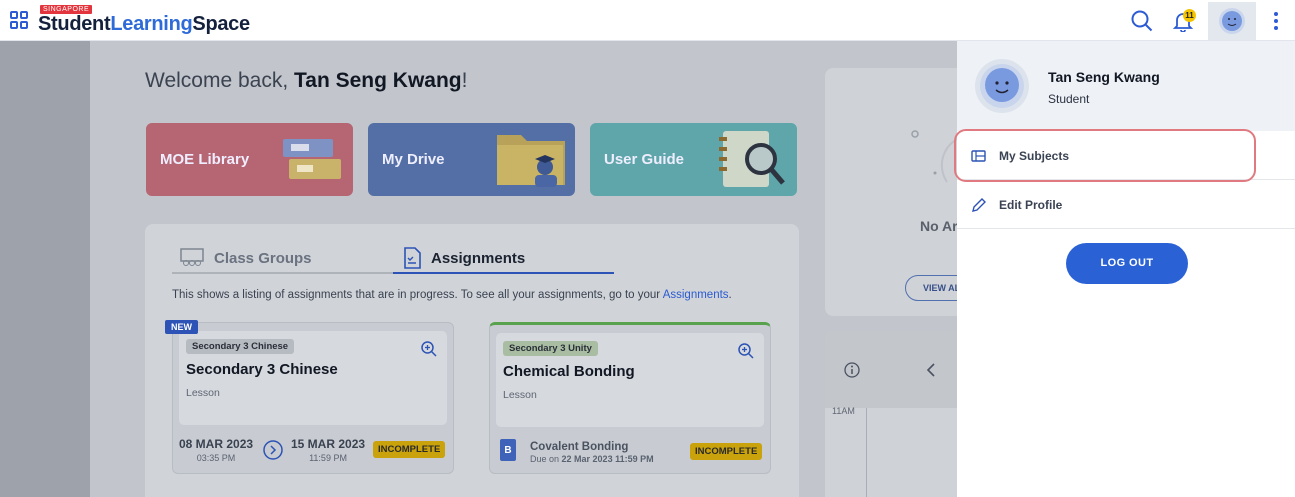 The width and height of the screenshot is (1295, 497). I want to click on empty-state-text: No Ar, so click(939, 226).